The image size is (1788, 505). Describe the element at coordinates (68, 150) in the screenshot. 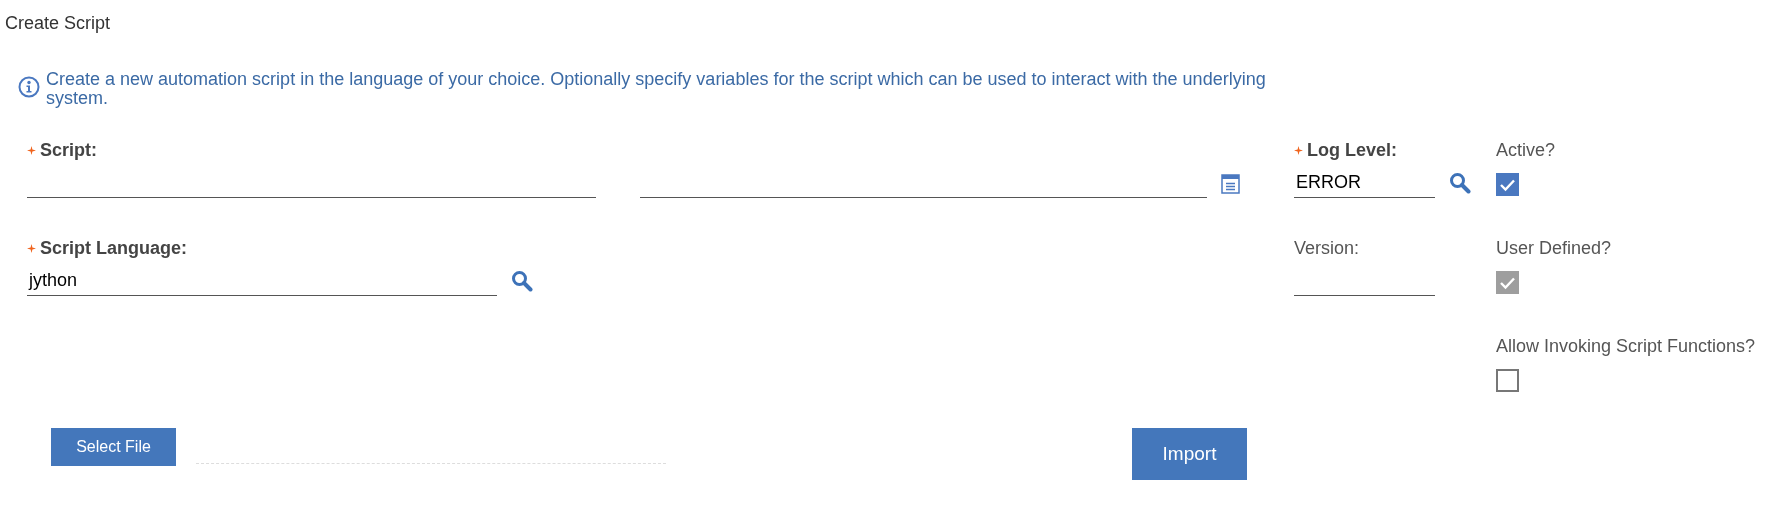

I see `field-label: Script:` at that location.